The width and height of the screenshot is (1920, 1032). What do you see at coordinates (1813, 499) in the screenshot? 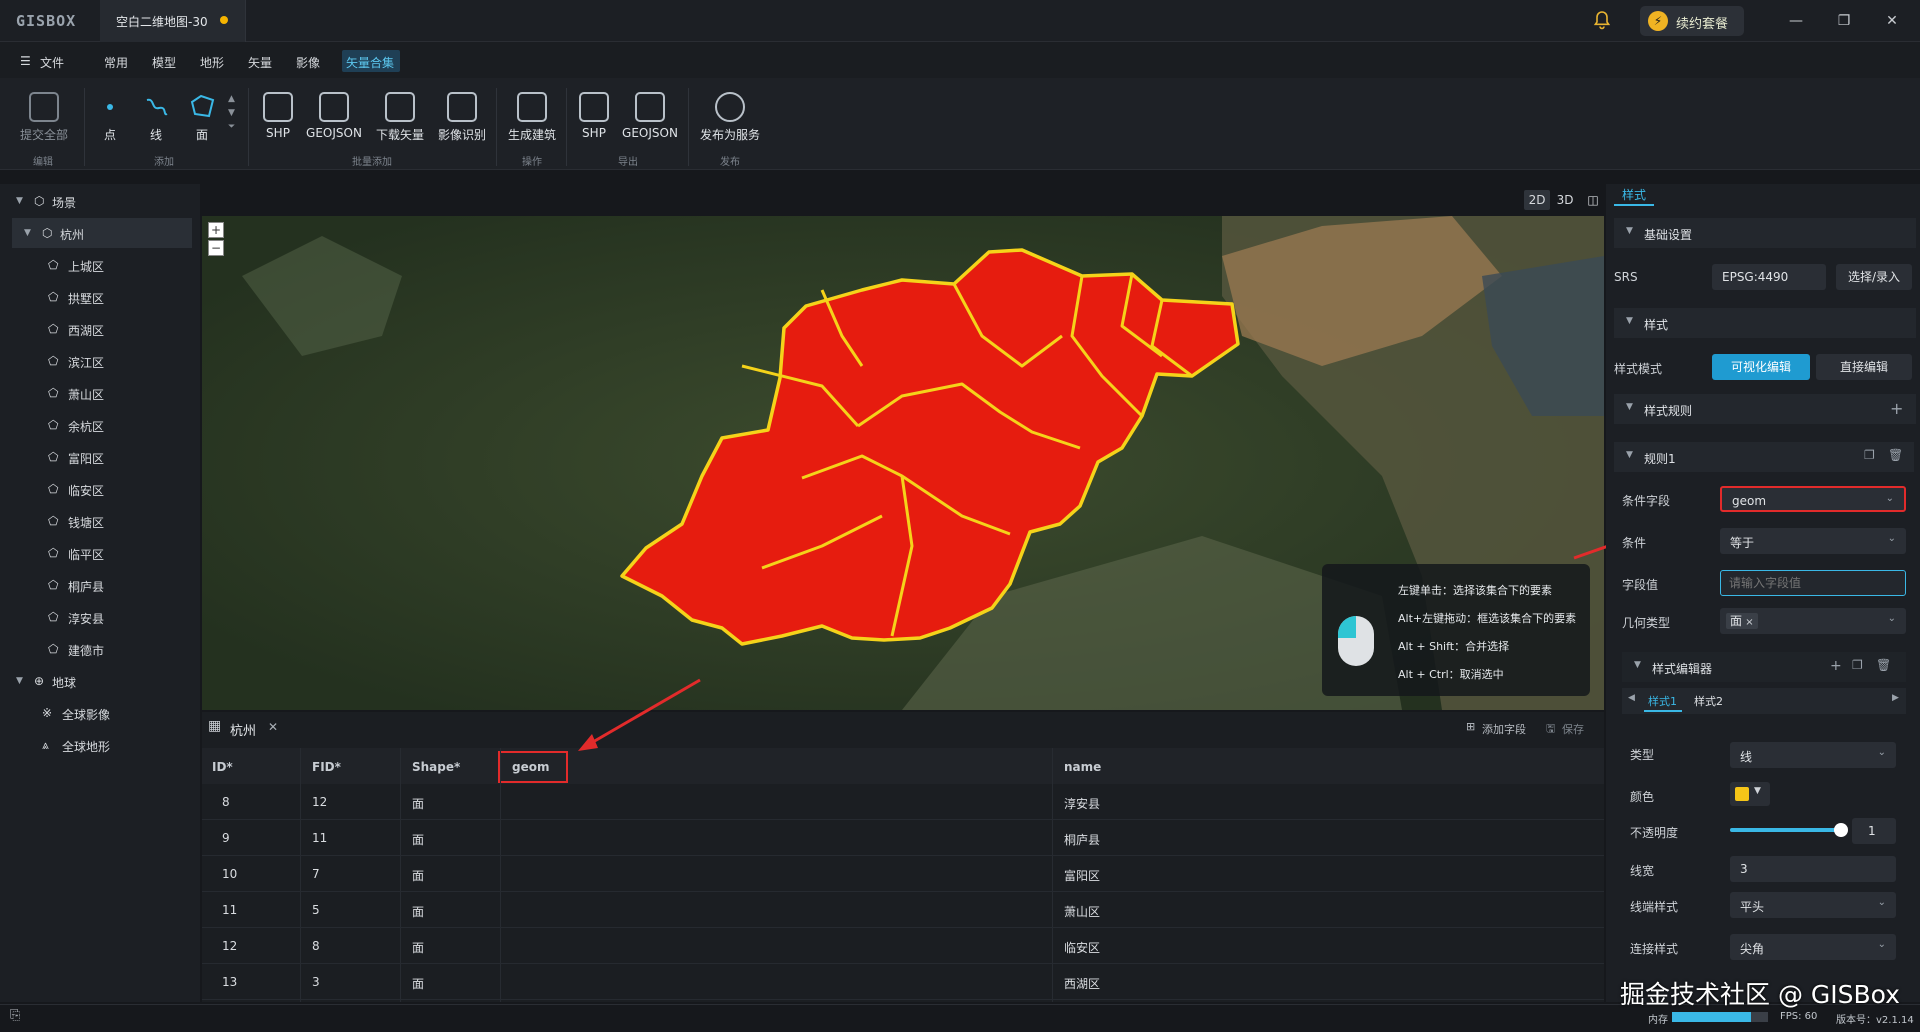
I see `condition-field-select: geom ⌄` at bounding box center [1813, 499].